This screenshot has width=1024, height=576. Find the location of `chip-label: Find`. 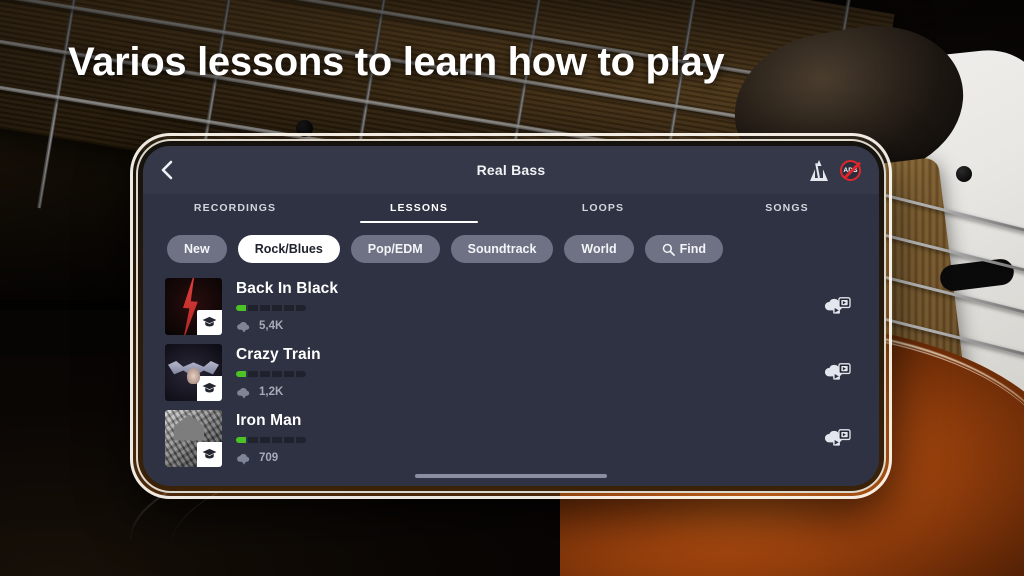

chip-label: Find is located at coordinates (692, 249).